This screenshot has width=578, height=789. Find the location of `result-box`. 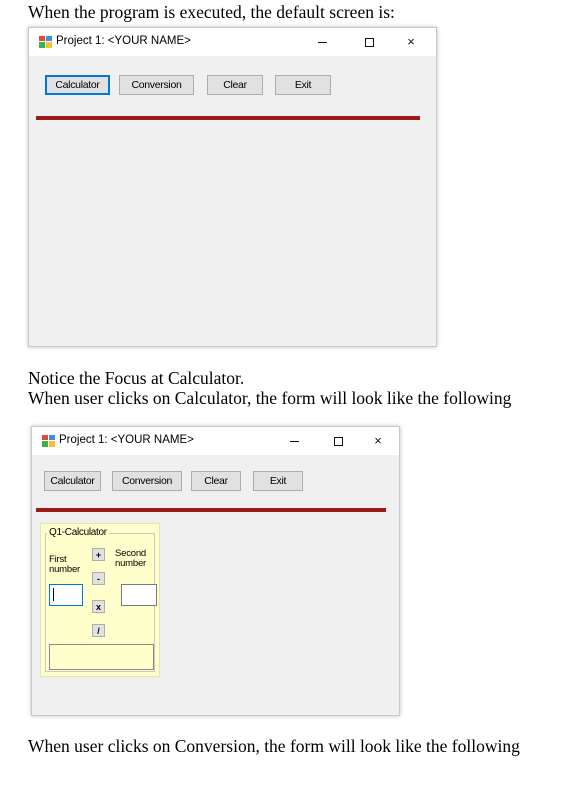

result-box is located at coordinates (101, 657).